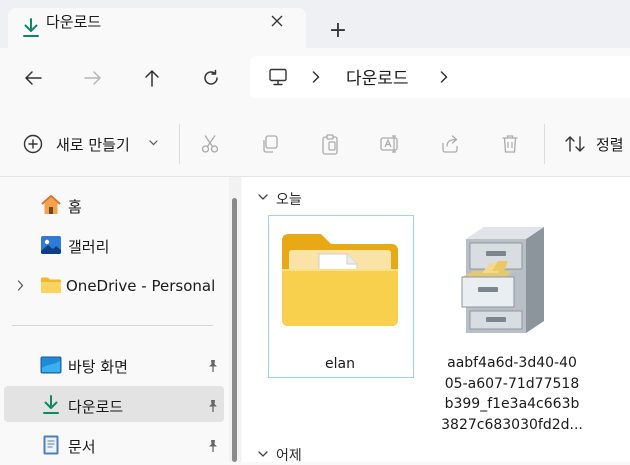  What do you see at coordinates (51, 245) in the screenshot?
I see `gallery-icon` at bounding box center [51, 245].